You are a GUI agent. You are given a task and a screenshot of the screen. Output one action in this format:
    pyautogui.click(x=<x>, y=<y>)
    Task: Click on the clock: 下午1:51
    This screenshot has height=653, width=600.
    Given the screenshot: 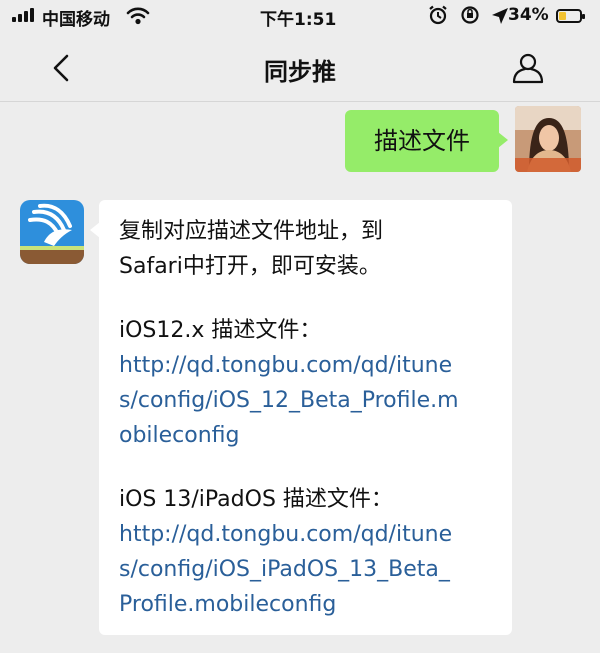 What is the action you would take?
    pyautogui.click(x=298, y=20)
    